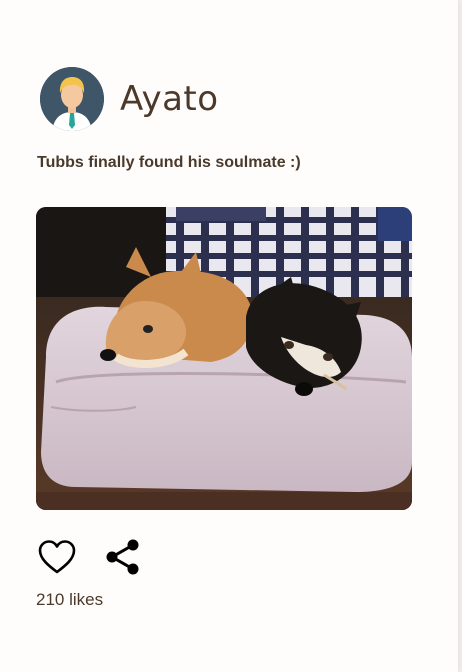 The image size is (462, 672). What do you see at coordinates (90, 557) in the screenshot?
I see `post-actions` at bounding box center [90, 557].